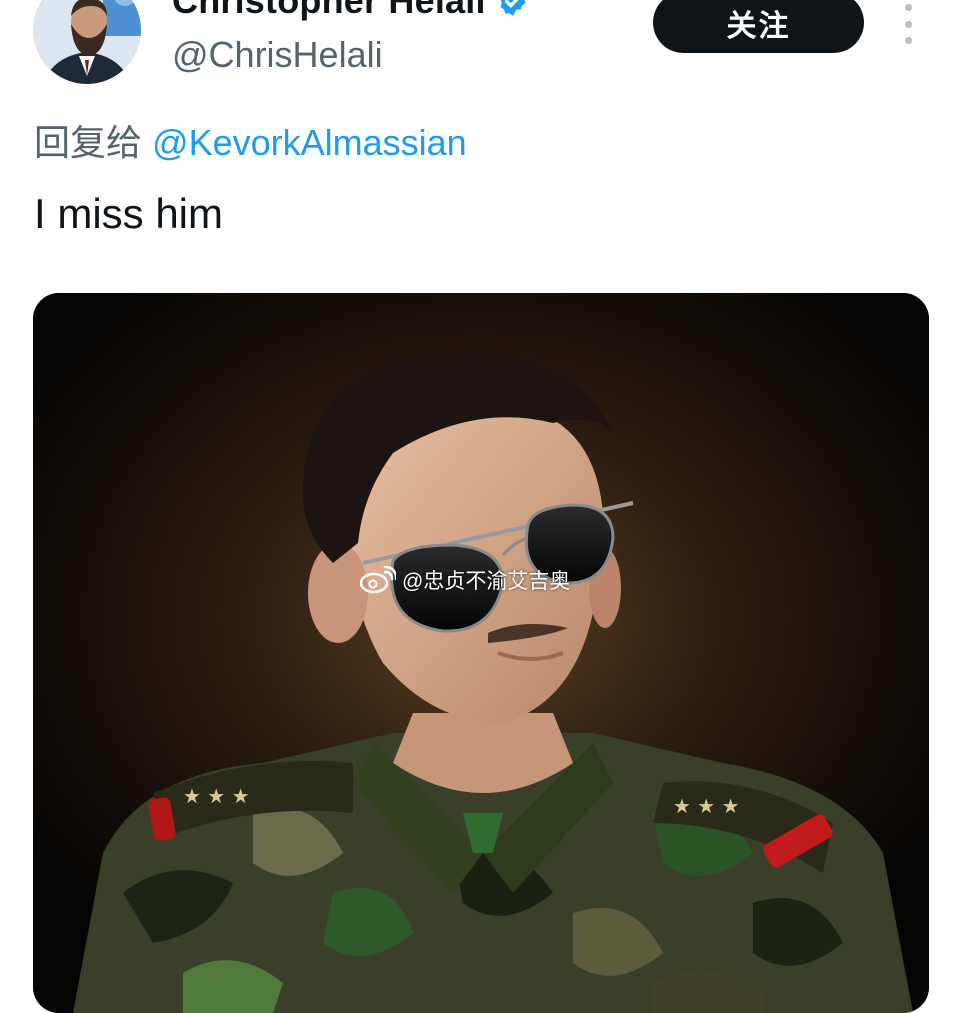  I want to click on watermark-text: @忠贞不渝艾吉奥, so click(486, 581).